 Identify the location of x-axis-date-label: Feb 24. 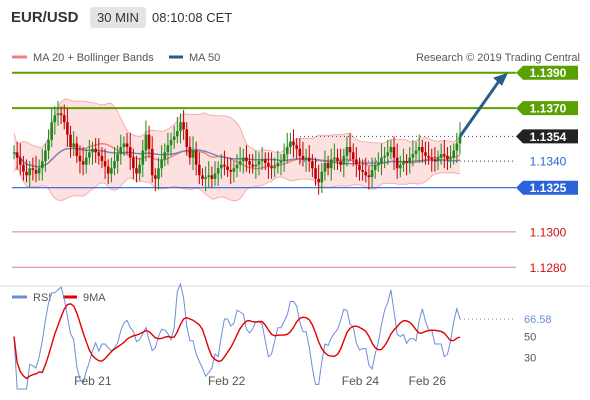
(361, 381).